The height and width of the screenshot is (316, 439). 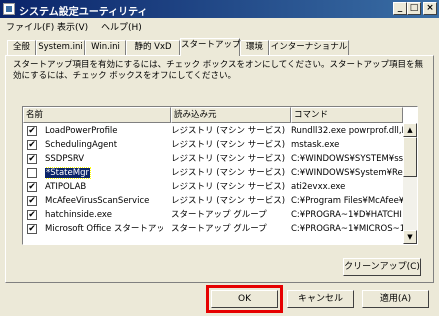 What do you see at coordinates (347, 201) in the screenshot?
I see `item-command: C:¥Program Files¥McAfee¥` at bounding box center [347, 201].